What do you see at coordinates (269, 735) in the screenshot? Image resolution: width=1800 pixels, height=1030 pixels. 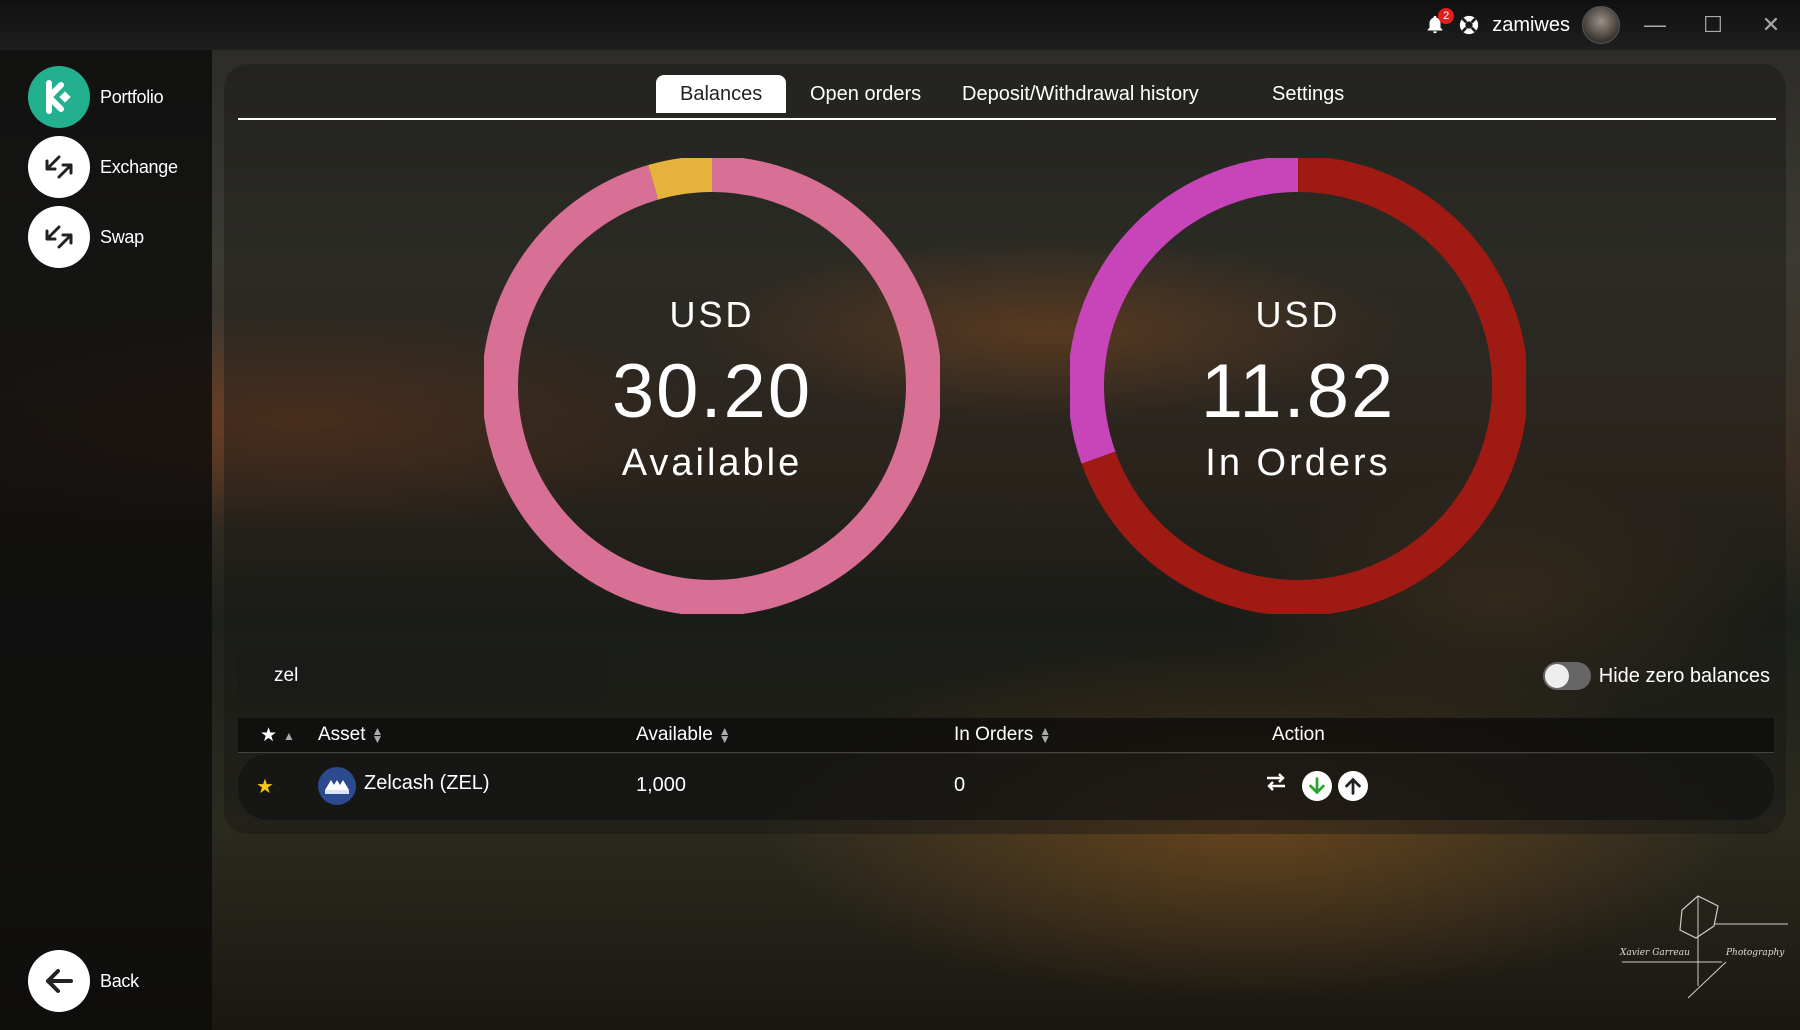 I see `star-icon: ★` at bounding box center [269, 735].